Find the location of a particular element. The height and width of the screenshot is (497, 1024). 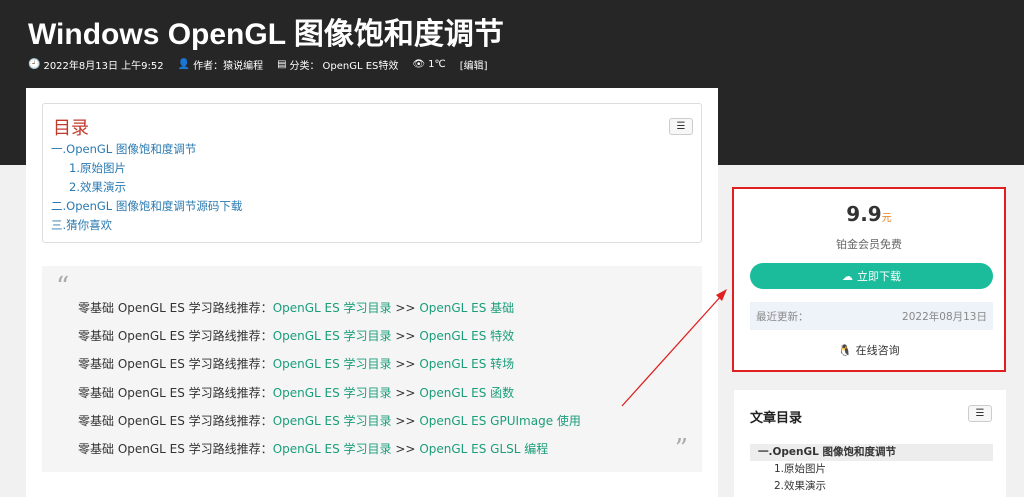

sidebar-toc-item: 1.原始图片 is located at coordinates (871, 469).